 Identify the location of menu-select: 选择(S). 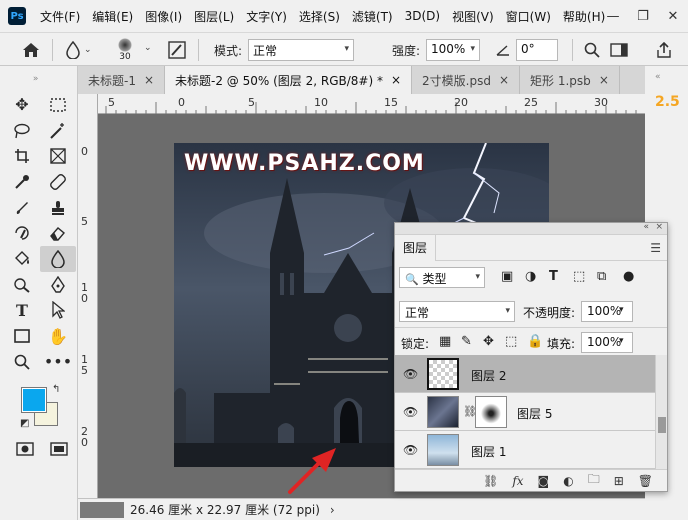
(319, 16).